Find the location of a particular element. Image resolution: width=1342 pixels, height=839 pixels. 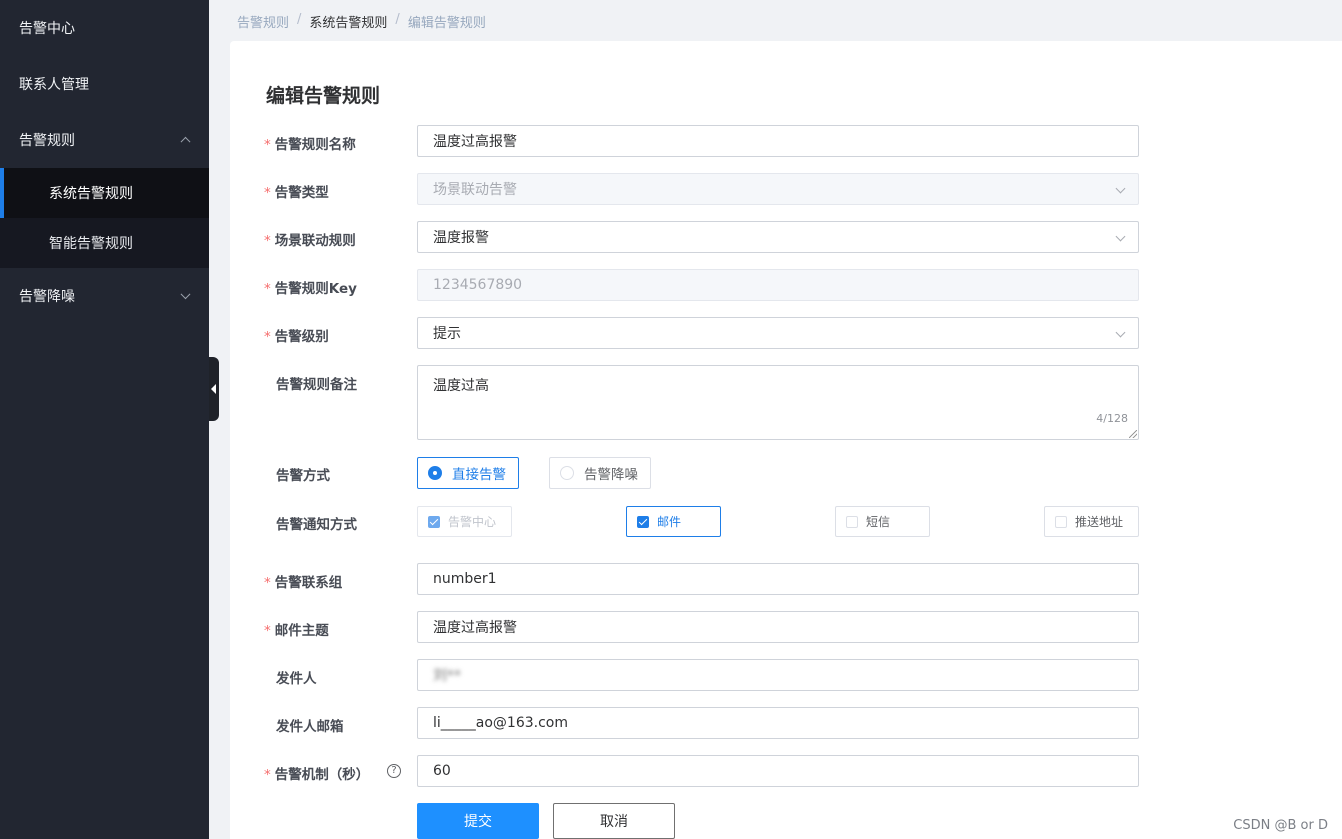

textarea-value: 温度过高 is located at coordinates (461, 386).